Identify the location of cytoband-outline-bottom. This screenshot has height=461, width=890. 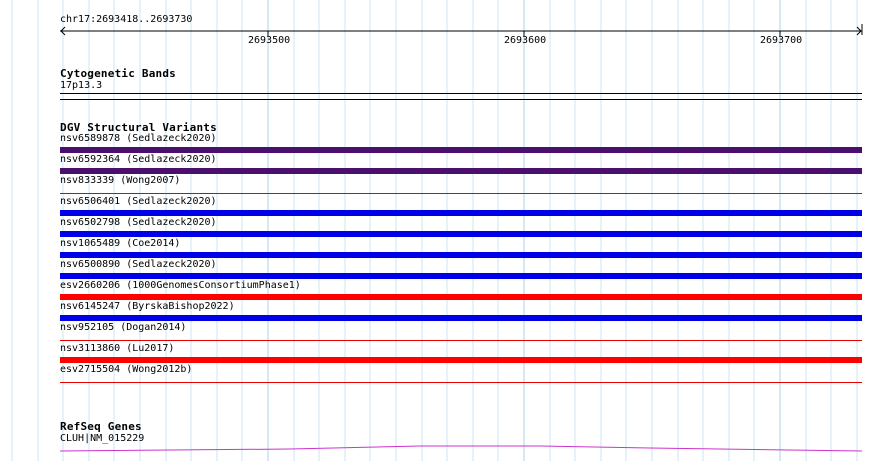
(461, 99).